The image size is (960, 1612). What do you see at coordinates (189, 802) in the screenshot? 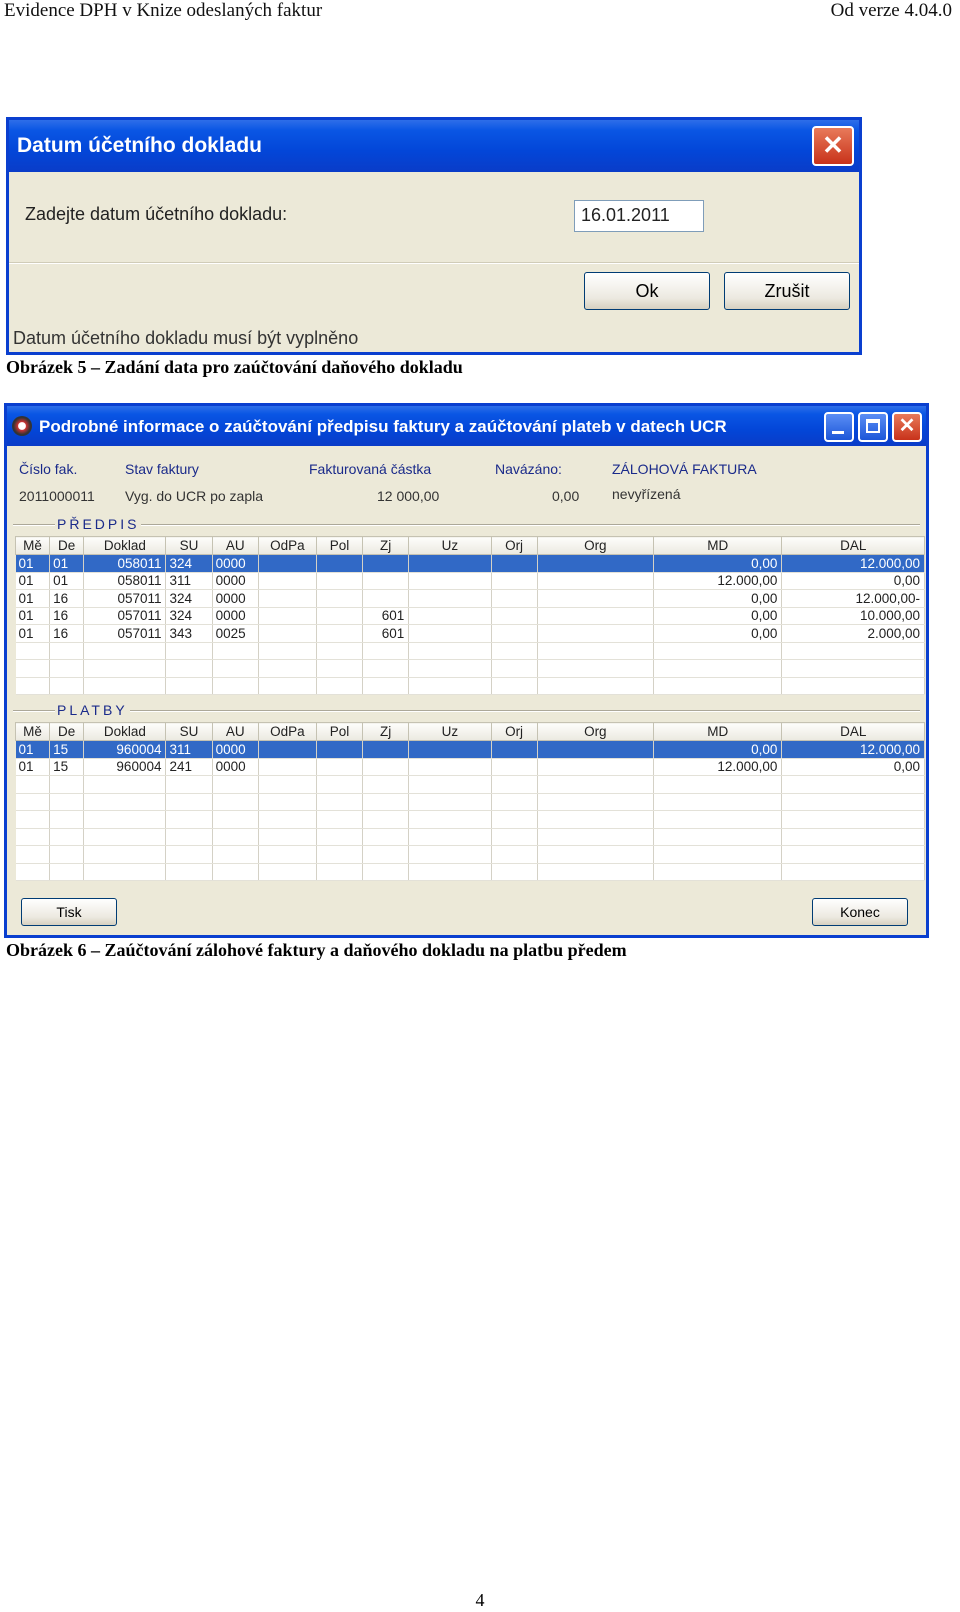
I see `cell-su` at bounding box center [189, 802].